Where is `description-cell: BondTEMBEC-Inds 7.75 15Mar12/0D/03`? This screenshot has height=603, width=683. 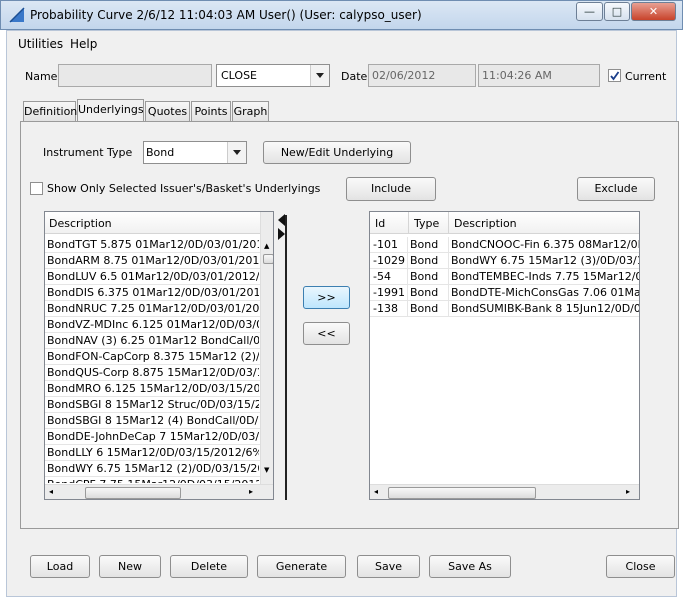
description-cell: BondTEMBEC-Inds 7.75 15Mar12/0D/03 is located at coordinates (545, 276).